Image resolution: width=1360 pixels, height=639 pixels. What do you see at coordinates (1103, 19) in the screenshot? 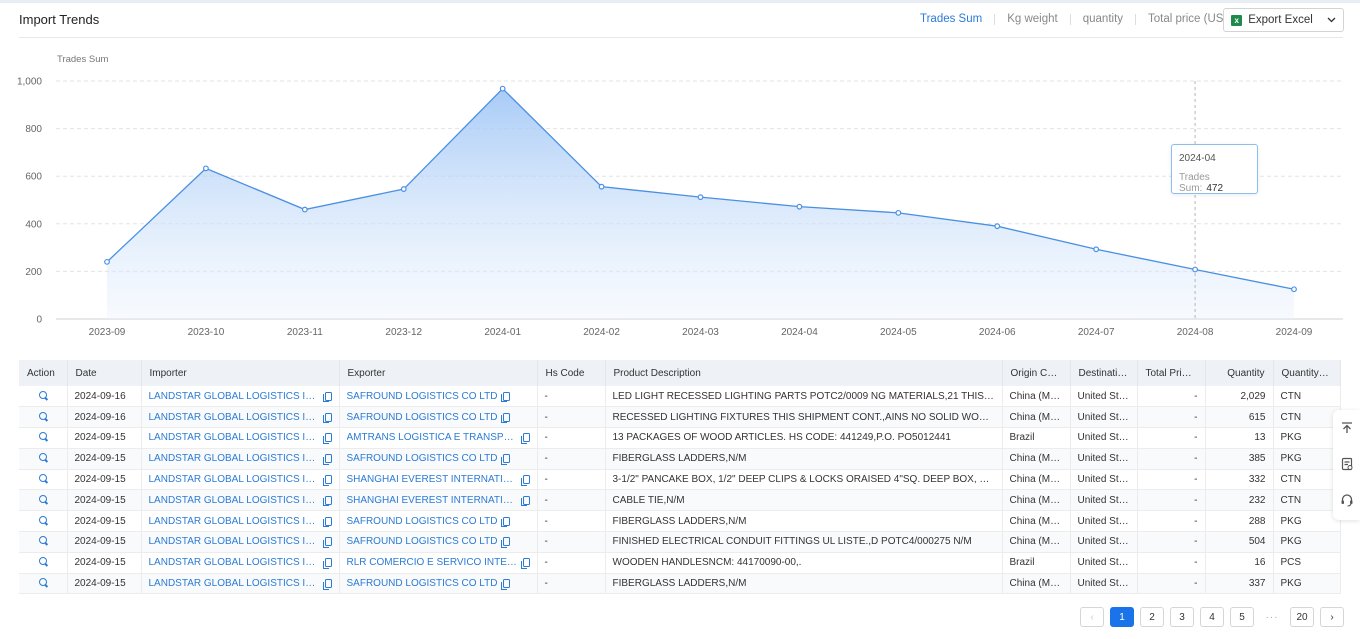
I see `tab-quantity: quantity` at bounding box center [1103, 19].